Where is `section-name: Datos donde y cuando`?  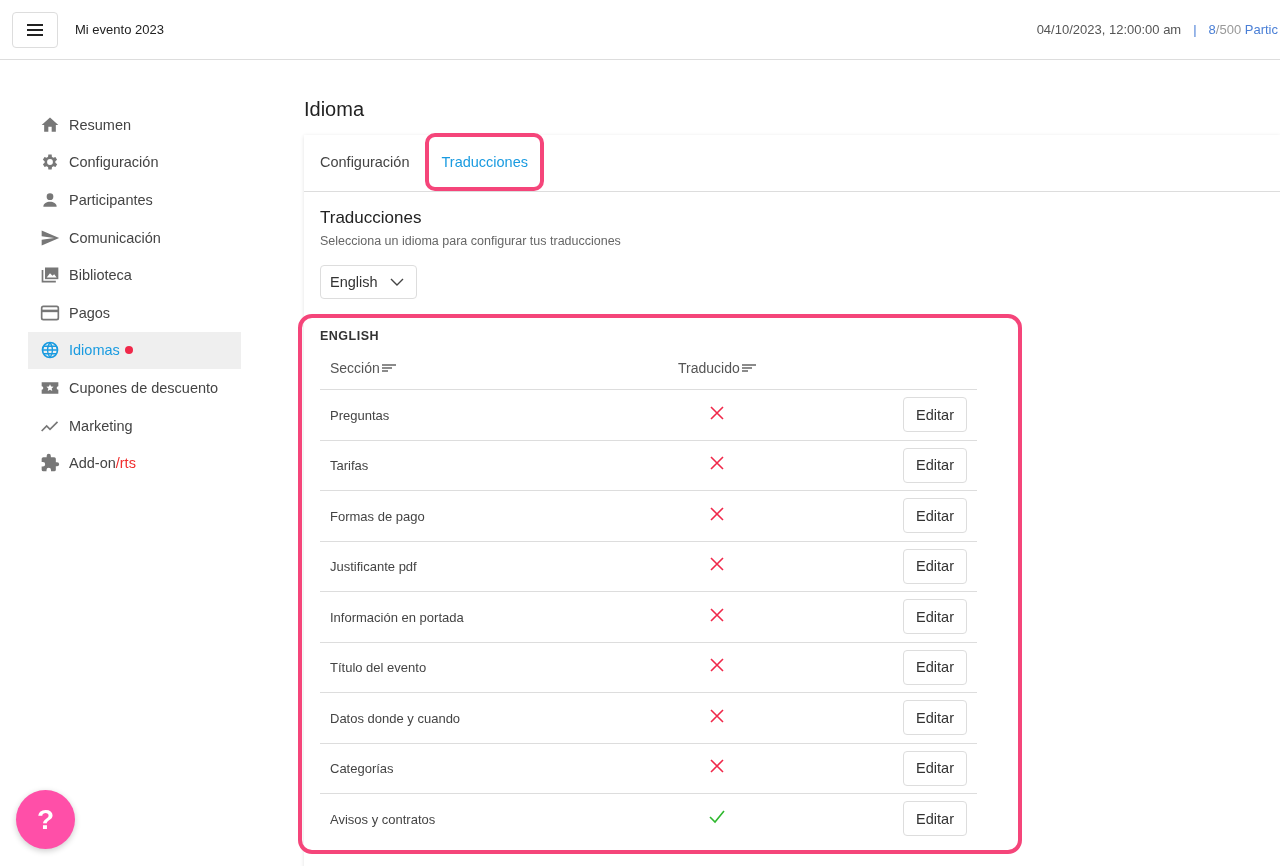 section-name: Datos donde y cuando is located at coordinates (395, 718).